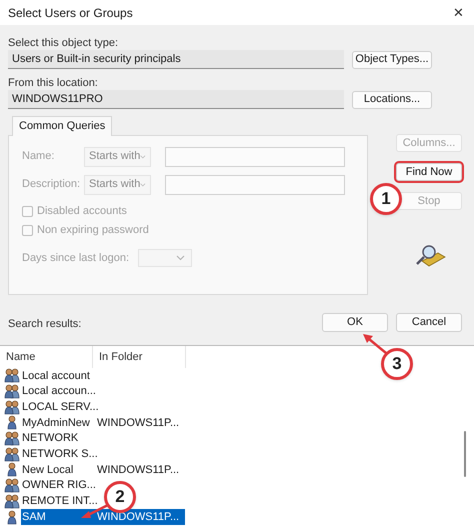 Image resolution: width=474 pixels, height=531 pixels. Describe the element at coordinates (39, 156) in the screenshot. I see `field-label: Name:` at that location.